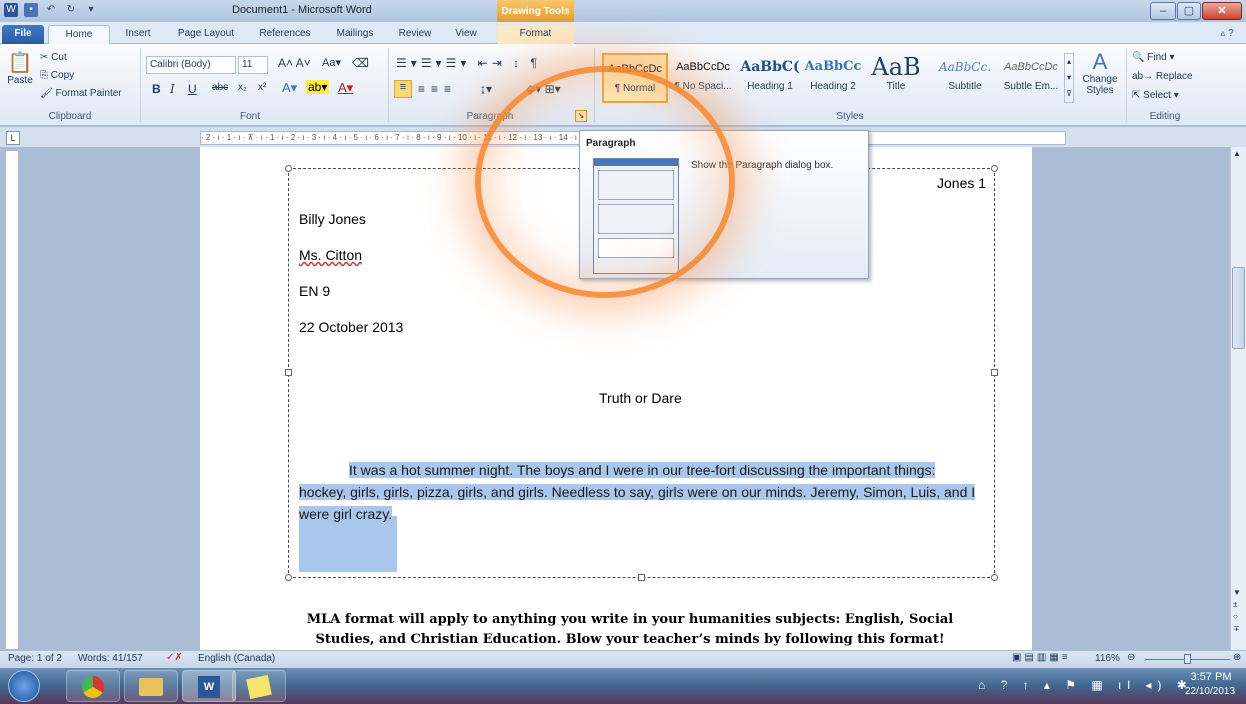  What do you see at coordinates (1153, 57) in the screenshot?
I see `find-button: 🔍 Find ▾` at bounding box center [1153, 57].